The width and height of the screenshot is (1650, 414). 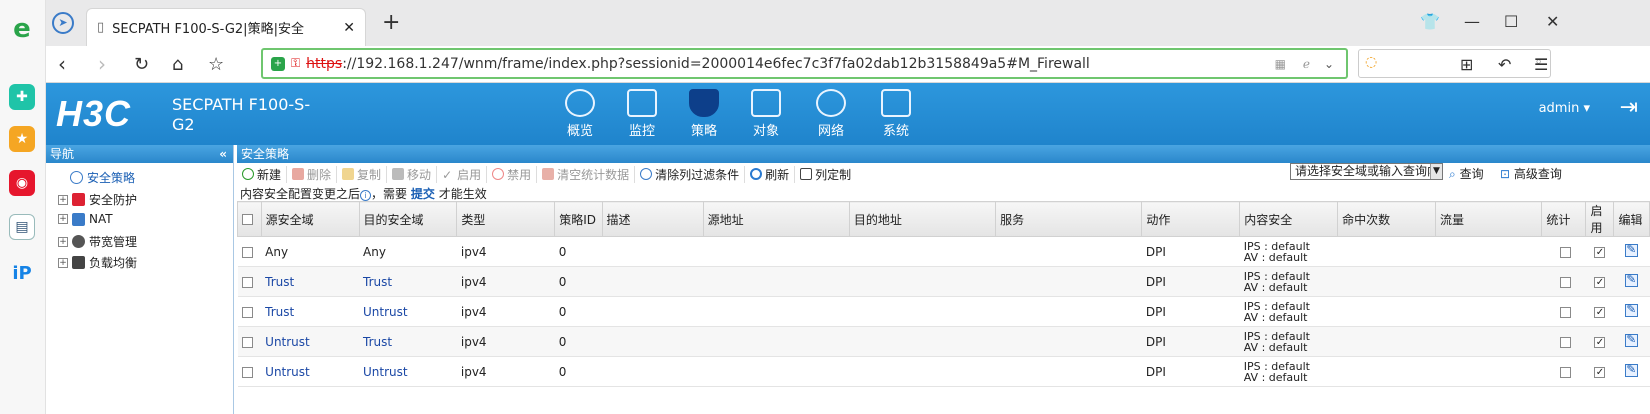 I want to click on menu-icon: ☰, so click(x=1541, y=64).